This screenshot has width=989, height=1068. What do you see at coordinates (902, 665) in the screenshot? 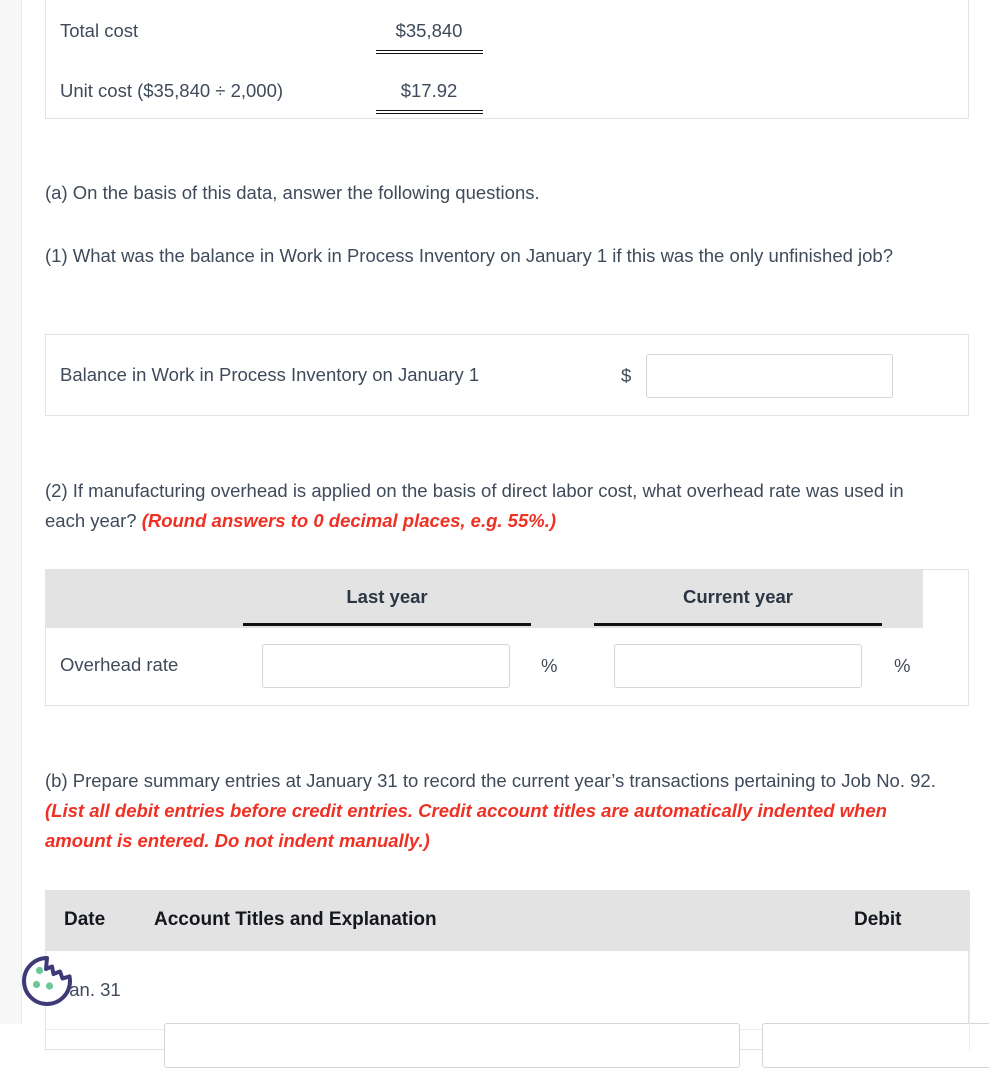
I see `percent-label-current-year: %` at bounding box center [902, 665].